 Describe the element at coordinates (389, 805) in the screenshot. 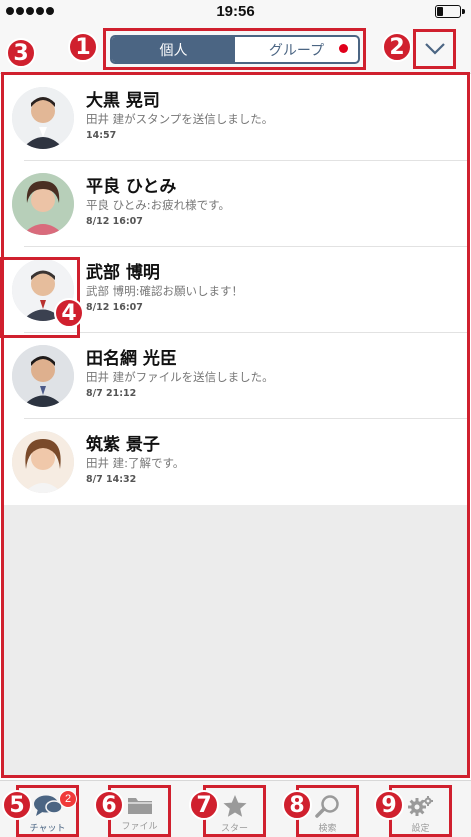

I see `annotation-badge-9: 9` at that location.